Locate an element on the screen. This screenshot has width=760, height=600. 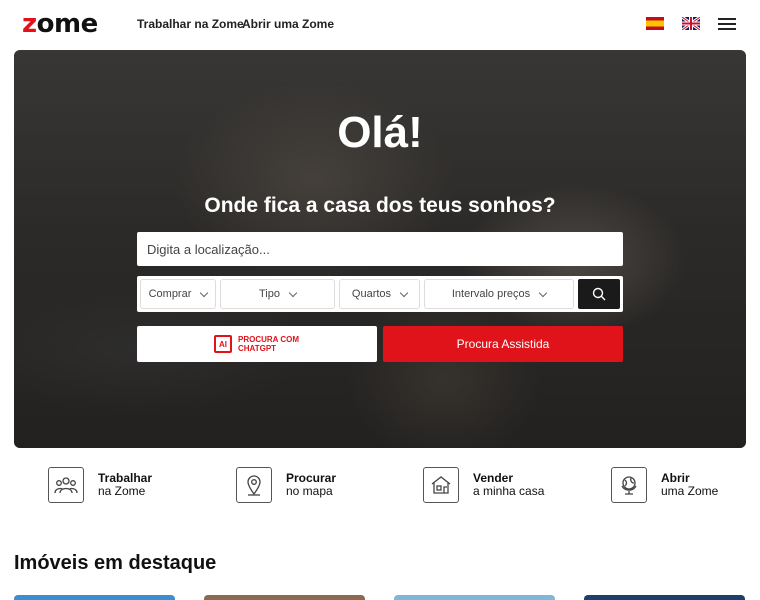
map-pin-icon is located at coordinates (254, 485).